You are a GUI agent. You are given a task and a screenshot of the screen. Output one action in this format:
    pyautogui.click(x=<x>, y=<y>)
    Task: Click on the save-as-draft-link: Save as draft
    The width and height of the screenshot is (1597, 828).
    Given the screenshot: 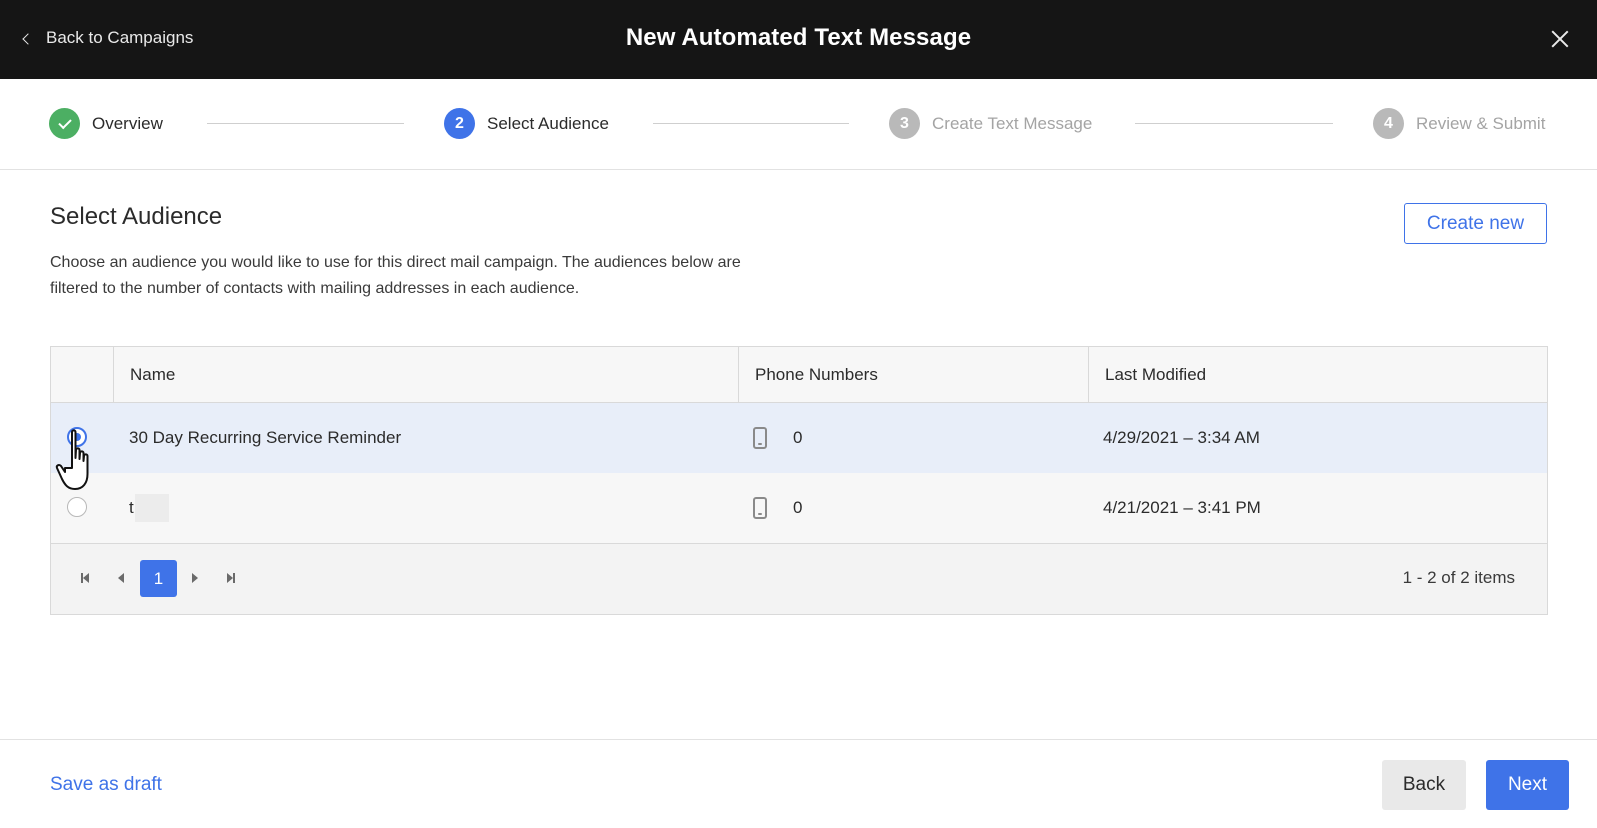 What is the action you would take?
    pyautogui.click(x=106, y=785)
    